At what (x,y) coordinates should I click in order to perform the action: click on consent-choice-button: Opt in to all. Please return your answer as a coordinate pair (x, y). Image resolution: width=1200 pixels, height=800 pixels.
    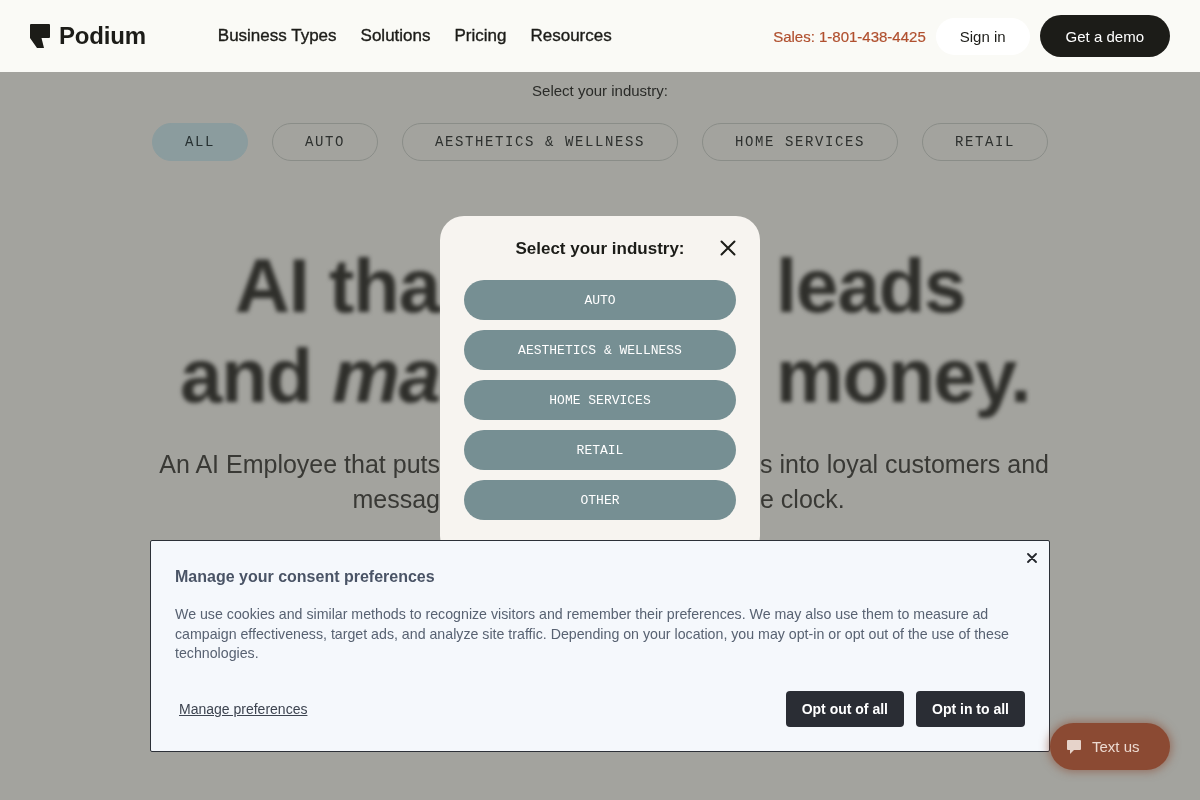
    Looking at the image, I should click on (970, 708).